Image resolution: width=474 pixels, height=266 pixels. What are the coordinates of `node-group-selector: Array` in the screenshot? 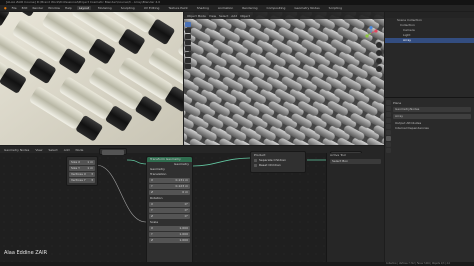 It's located at (432, 116).